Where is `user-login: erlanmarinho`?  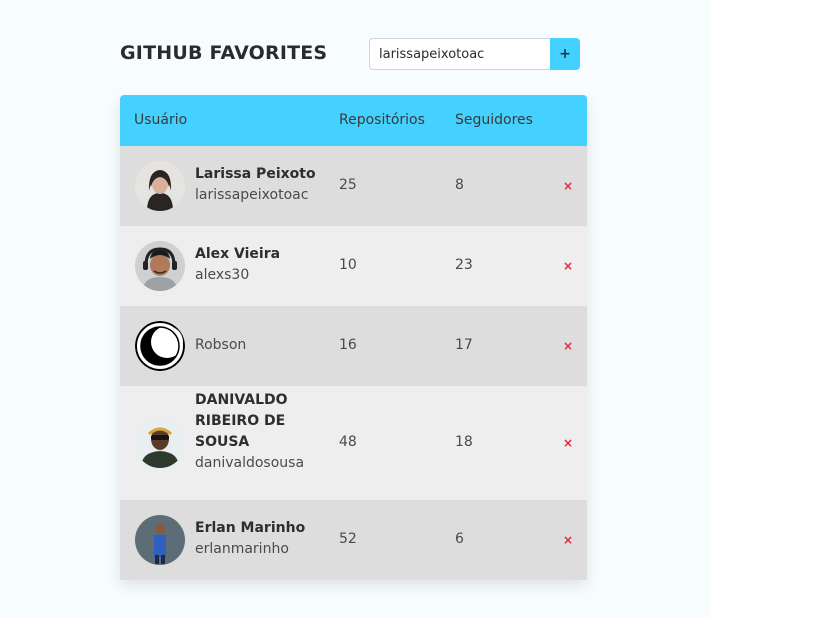
user-login: erlanmarinho is located at coordinates (242, 549).